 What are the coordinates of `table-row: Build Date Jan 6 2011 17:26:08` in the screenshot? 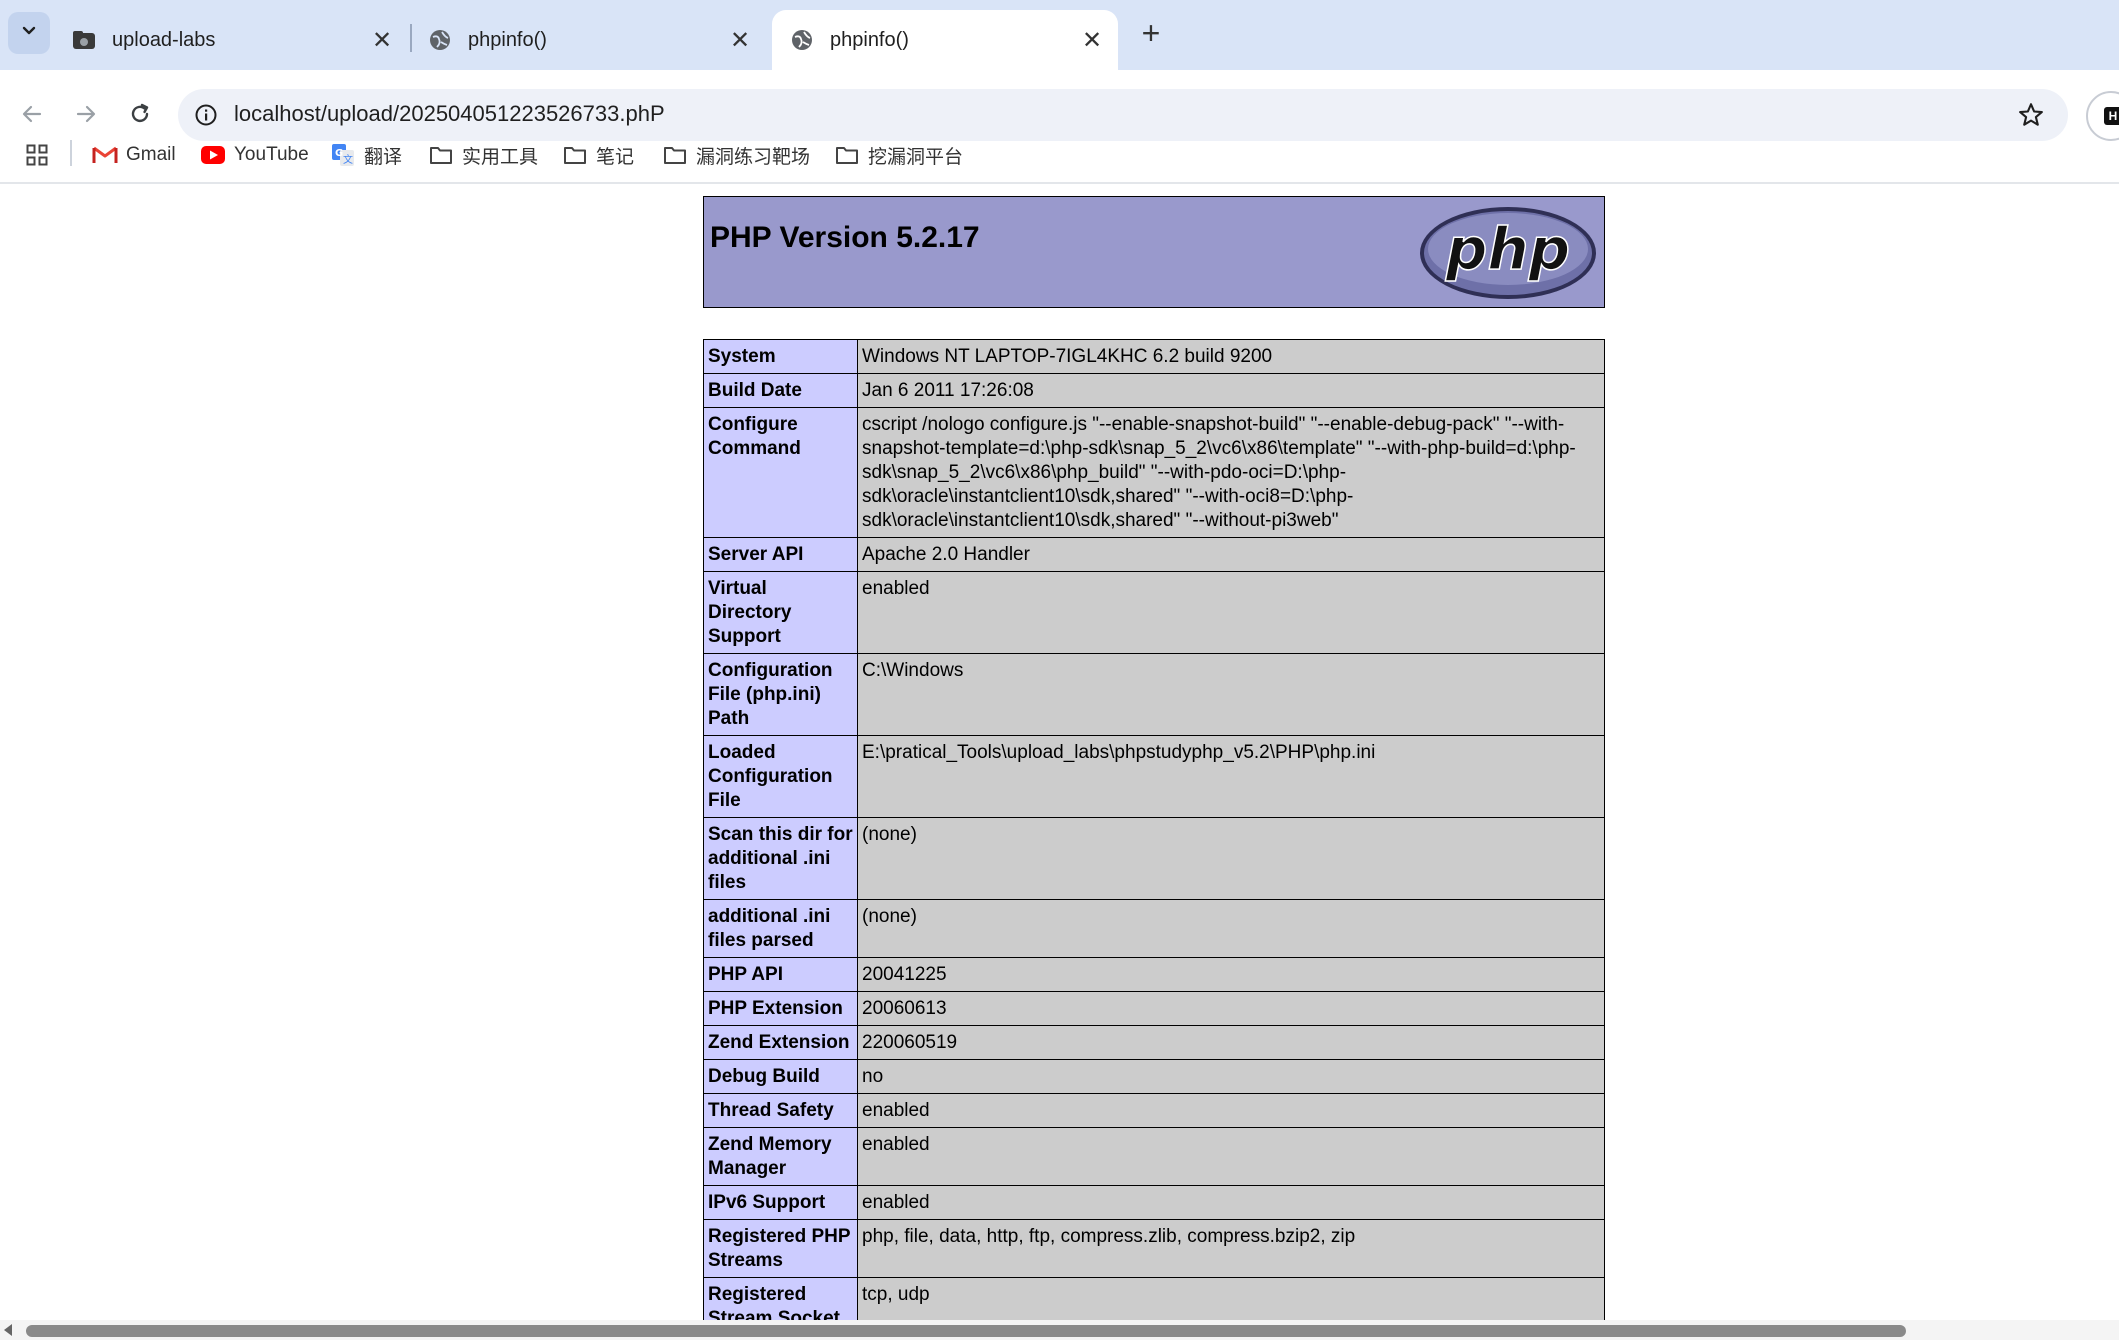 It's located at (1154, 390).